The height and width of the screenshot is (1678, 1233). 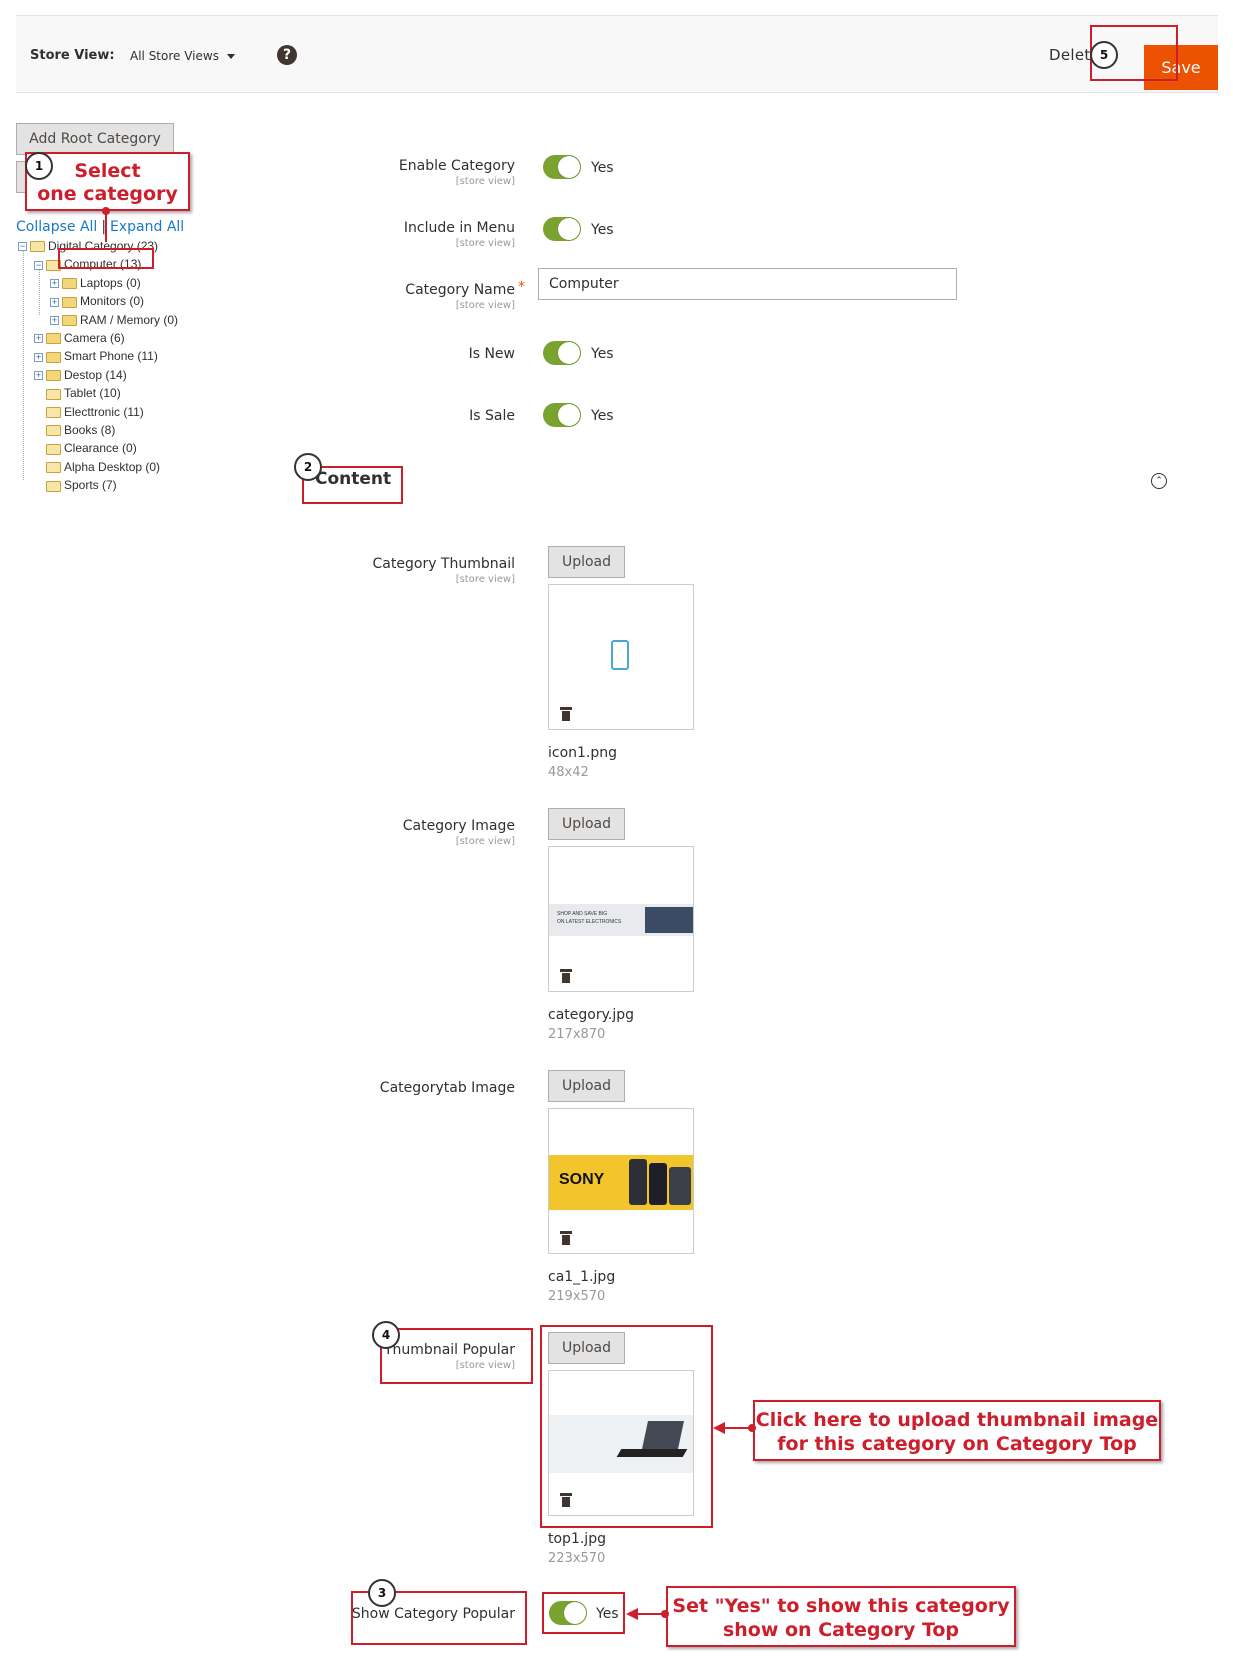 What do you see at coordinates (577, 1296) in the screenshot?
I see `categorytab-image-dimensions: 219x570` at bounding box center [577, 1296].